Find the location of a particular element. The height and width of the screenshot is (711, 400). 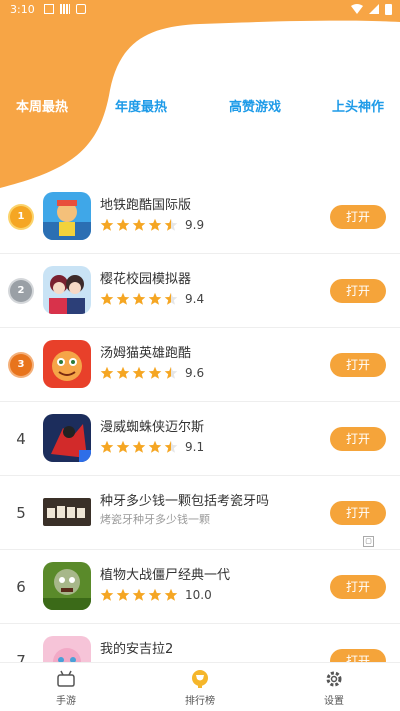

wifi-icon is located at coordinates (357, 9).